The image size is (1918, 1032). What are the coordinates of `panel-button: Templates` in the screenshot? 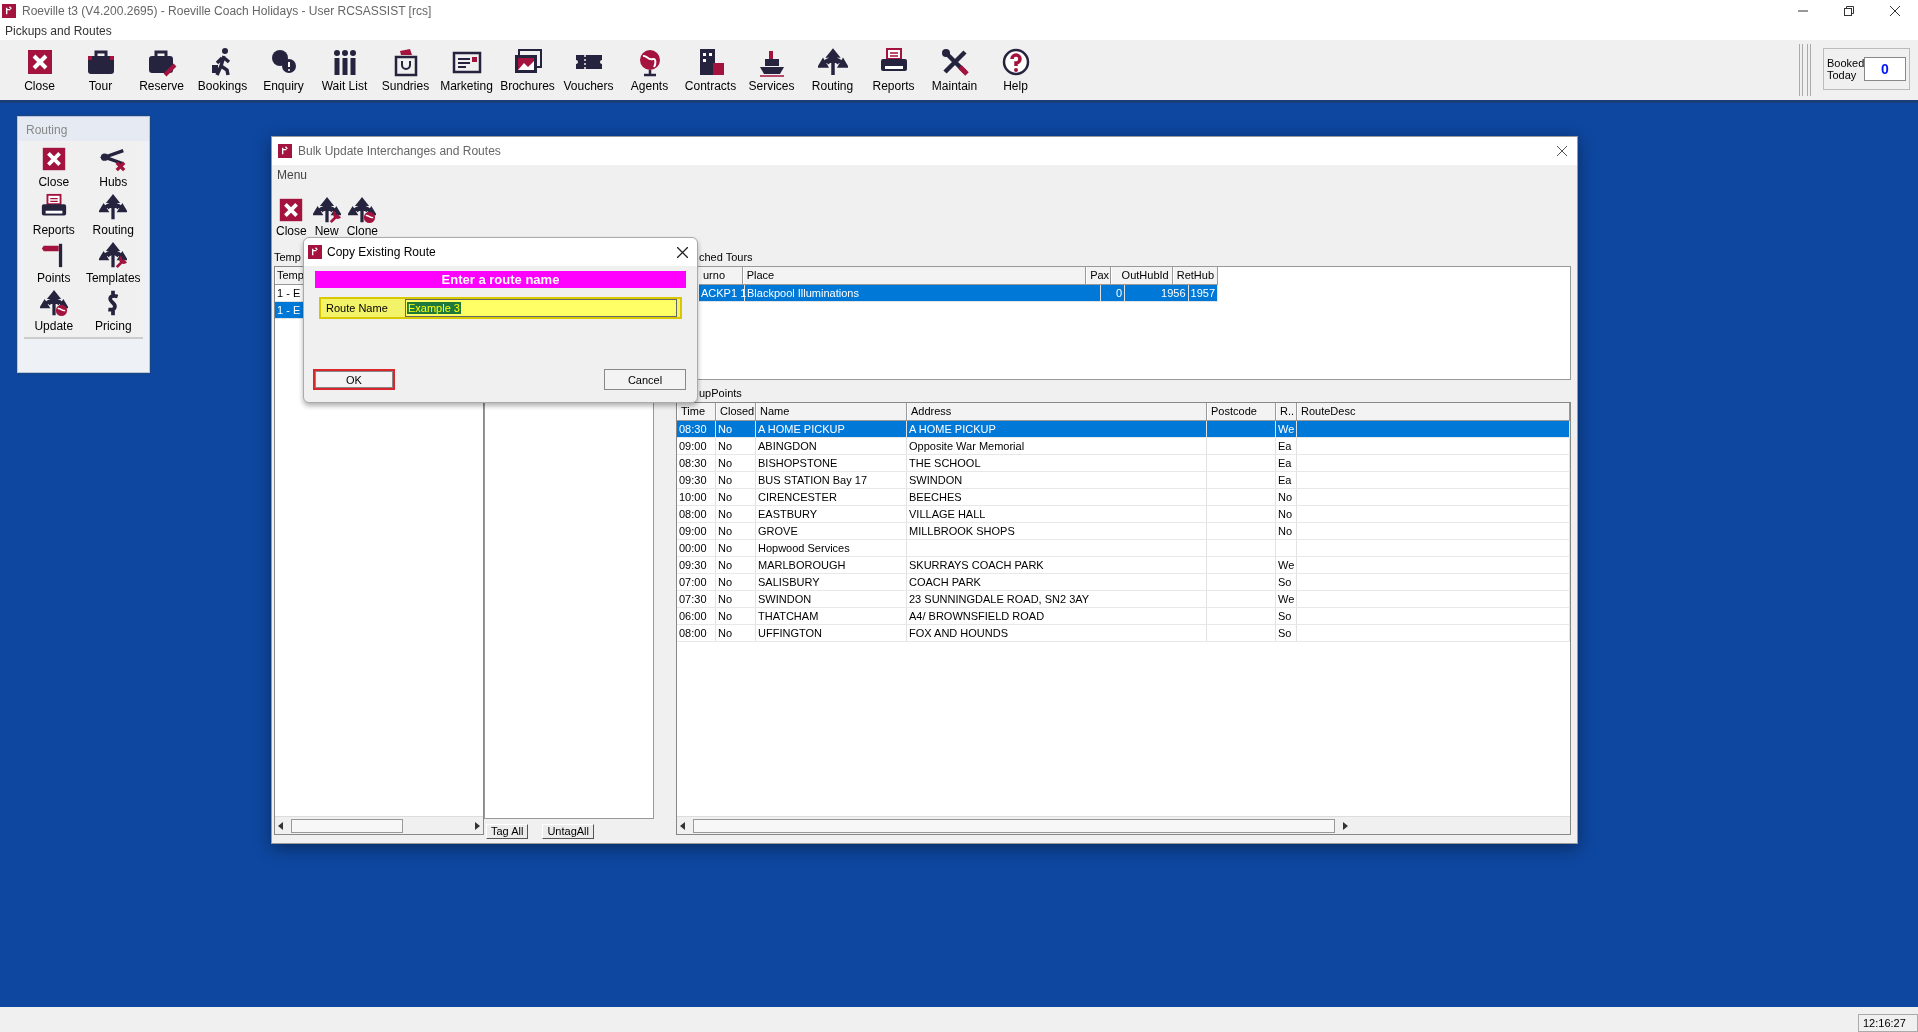 It's located at (113, 263).